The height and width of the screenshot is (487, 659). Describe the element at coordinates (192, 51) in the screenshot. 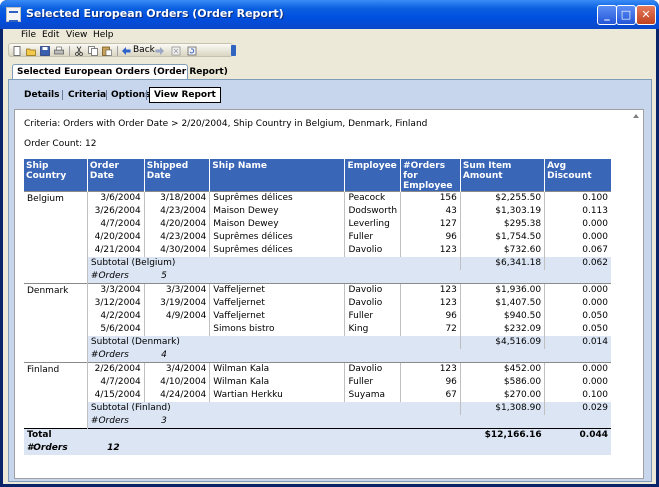

I see `refresh-icon` at that location.